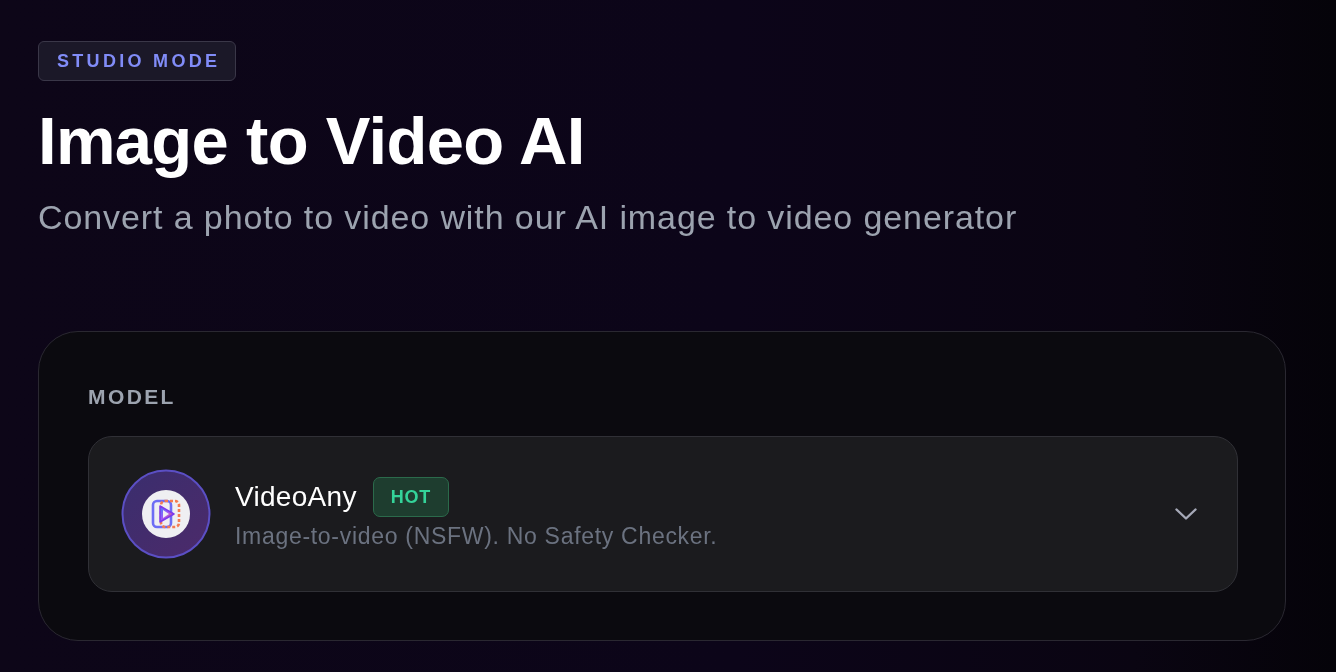 This screenshot has width=1336, height=672. Describe the element at coordinates (528, 217) in the screenshot. I see `page-subtitle: Convert a photo to video with our AI image to video generator` at that location.